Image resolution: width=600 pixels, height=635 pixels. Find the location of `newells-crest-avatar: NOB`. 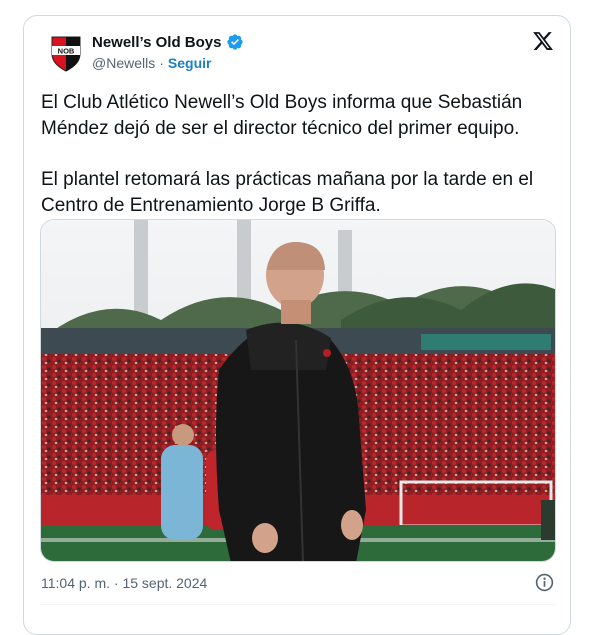

newells-crest-avatar: NOB is located at coordinates (66, 53).